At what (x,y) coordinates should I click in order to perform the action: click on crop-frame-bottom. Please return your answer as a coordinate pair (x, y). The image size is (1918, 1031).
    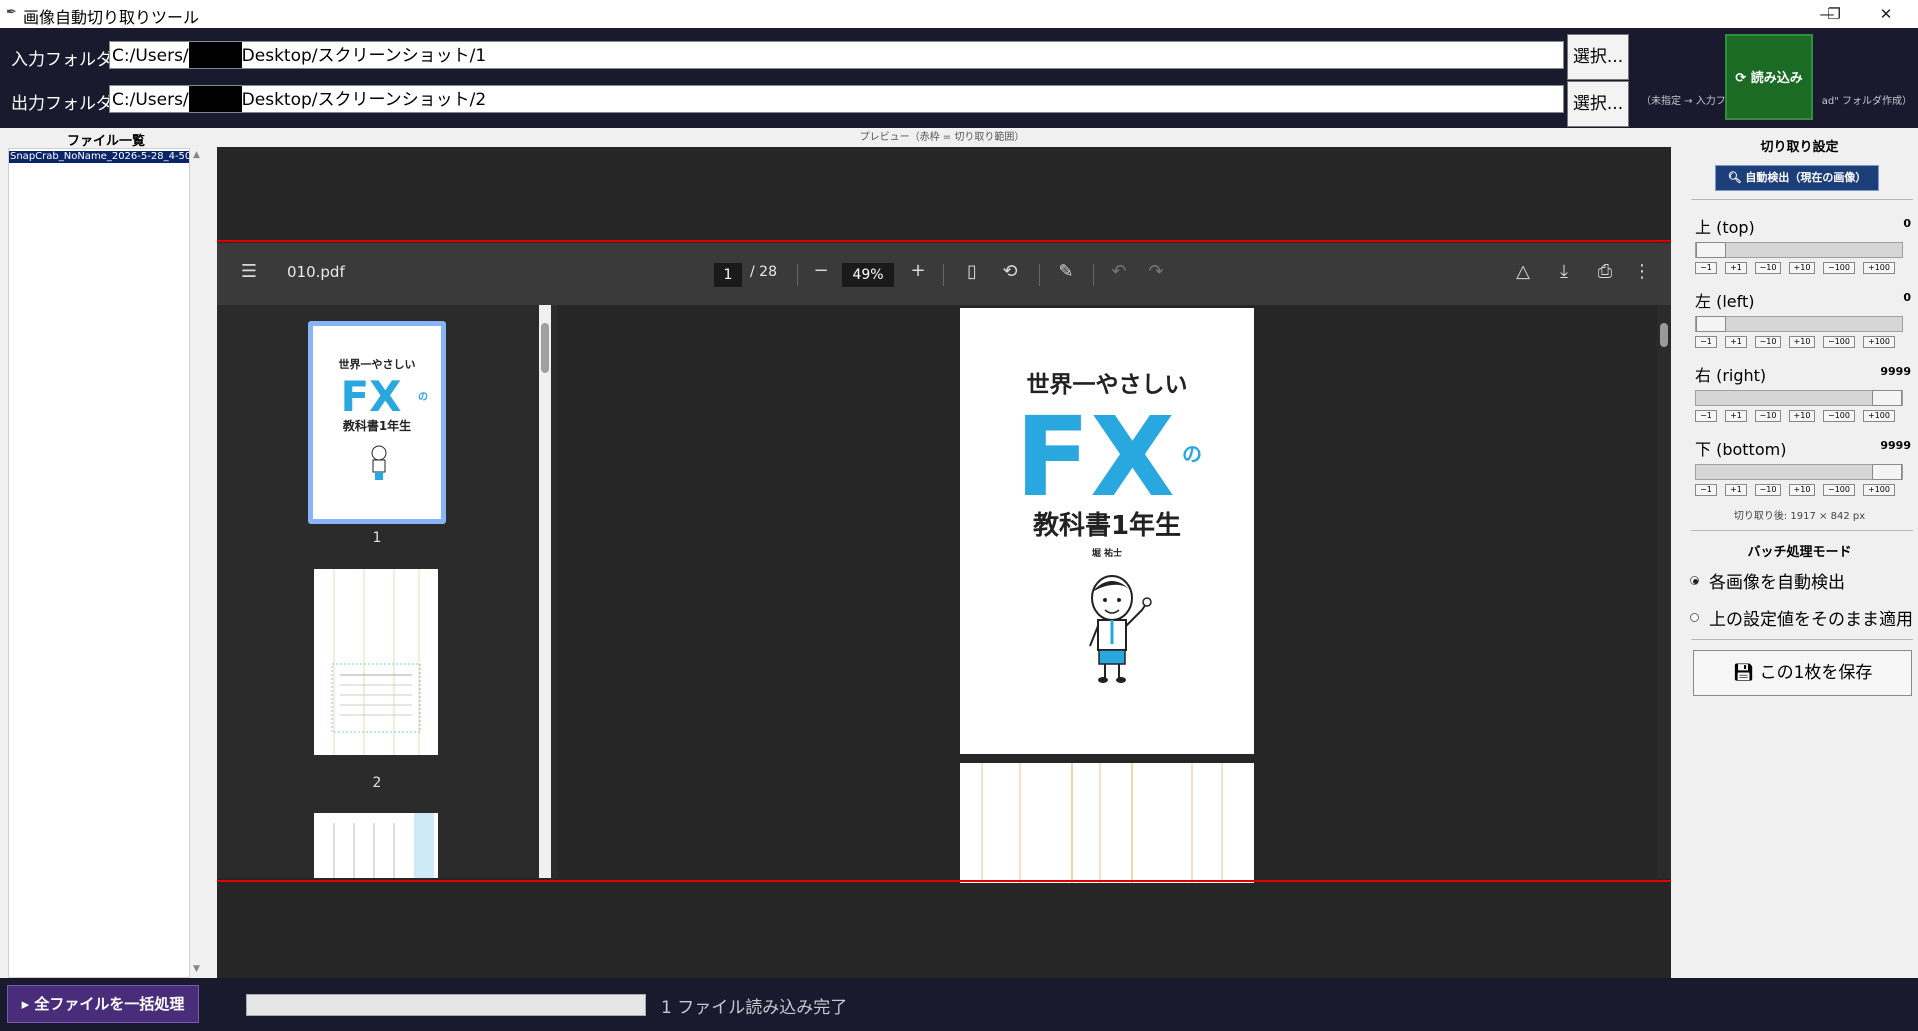
    Looking at the image, I should click on (944, 881).